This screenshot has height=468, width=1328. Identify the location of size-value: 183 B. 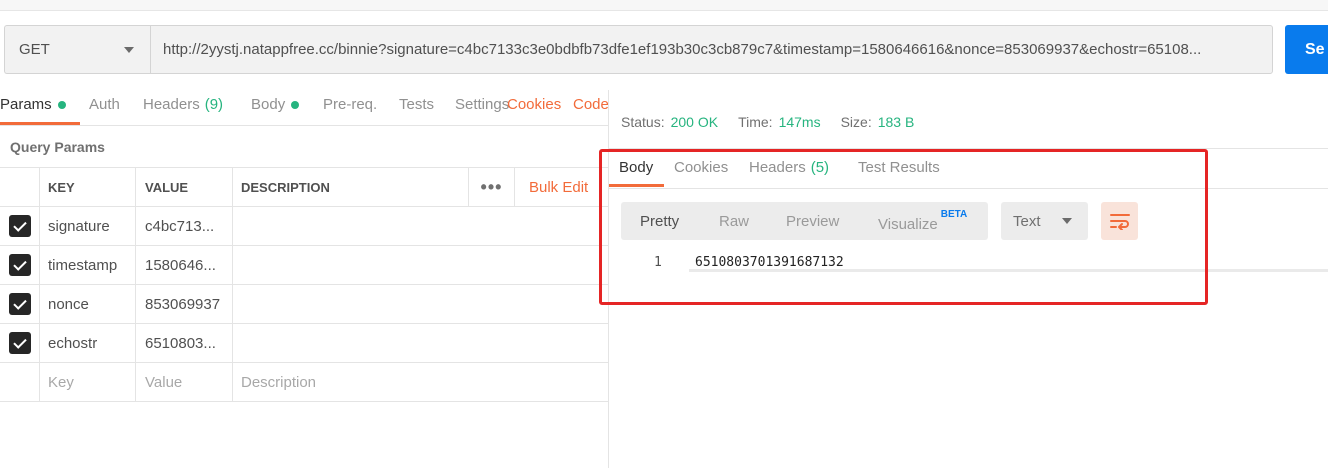
(896, 122).